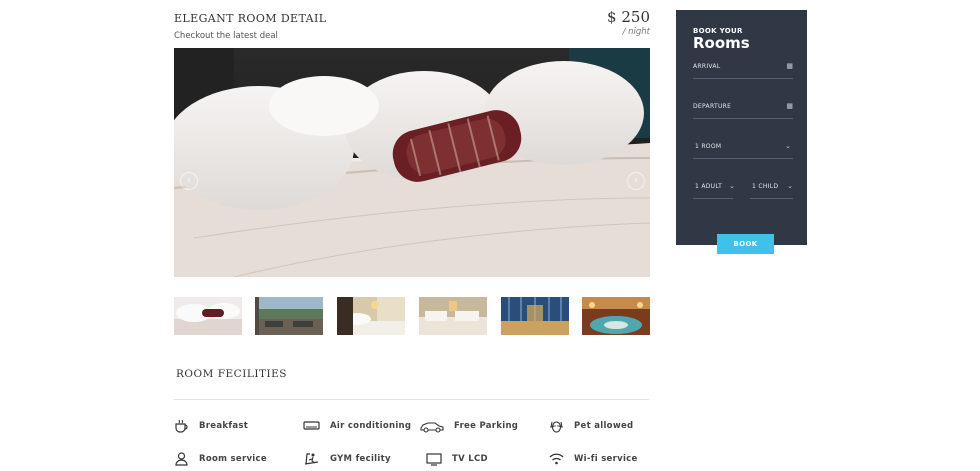 The image size is (980, 471). I want to click on facility-label: Pet allowed, so click(604, 426).